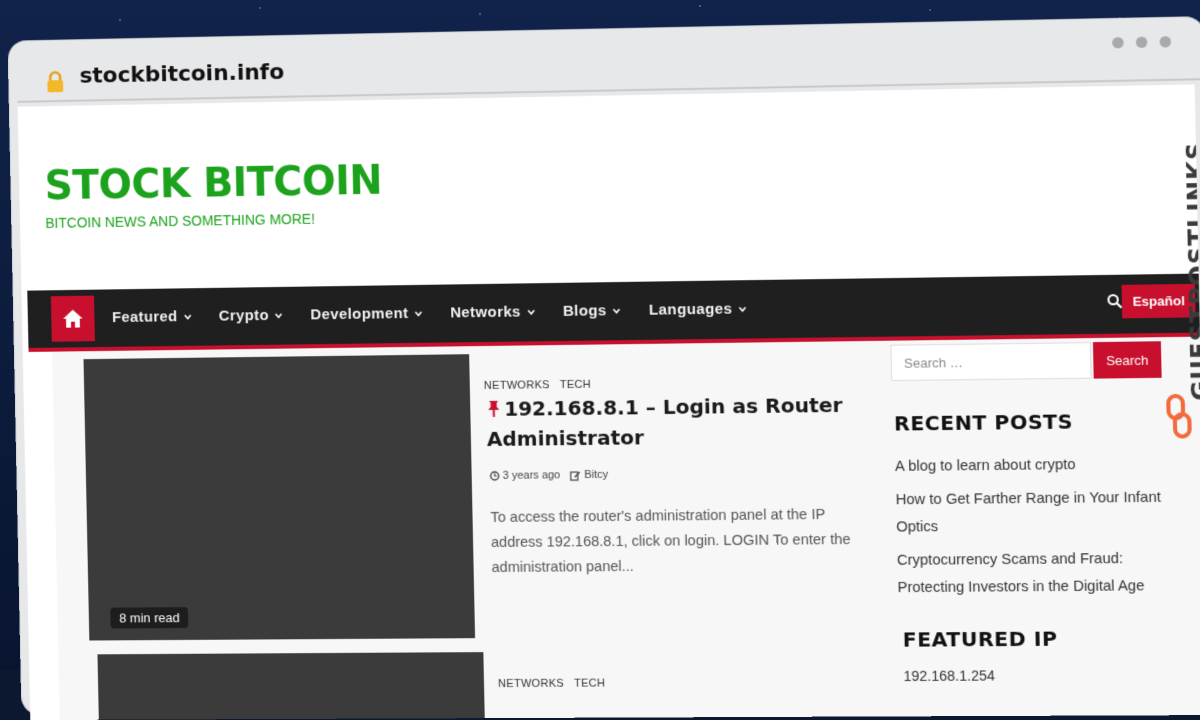  What do you see at coordinates (691, 309) in the screenshot?
I see `nav-item-label: Languages` at bounding box center [691, 309].